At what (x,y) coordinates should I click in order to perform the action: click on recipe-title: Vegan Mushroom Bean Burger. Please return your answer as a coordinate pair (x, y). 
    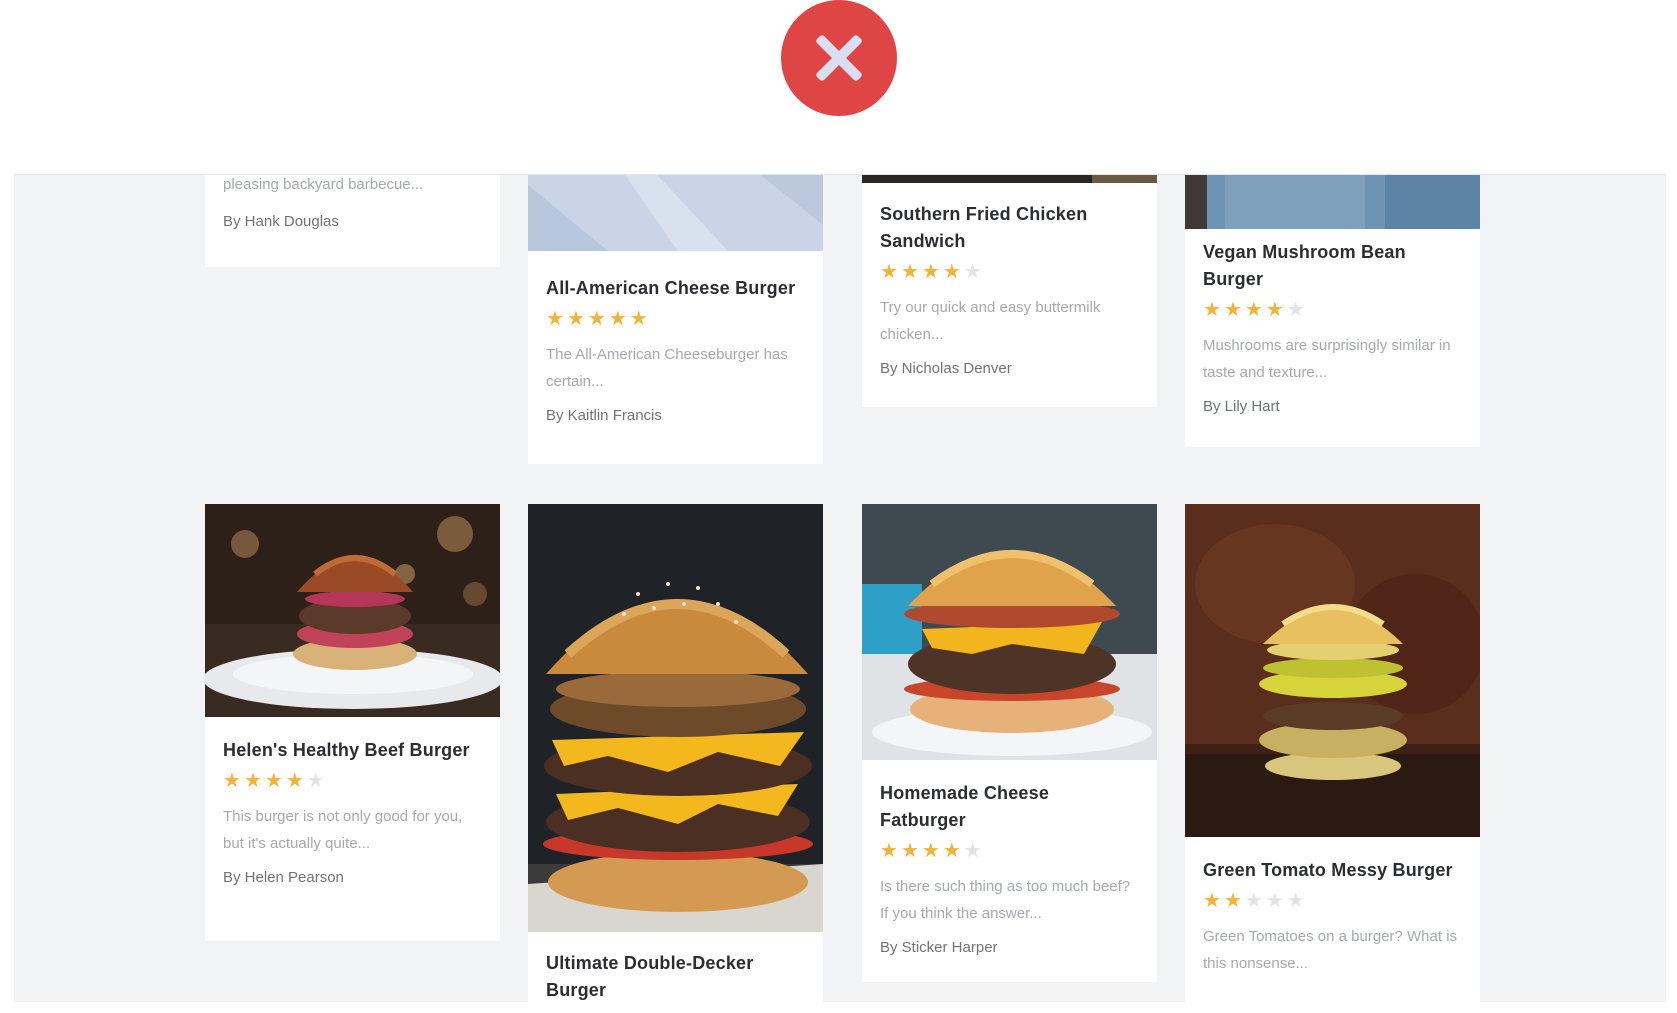
    Looking at the image, I should click on (1332, 266).